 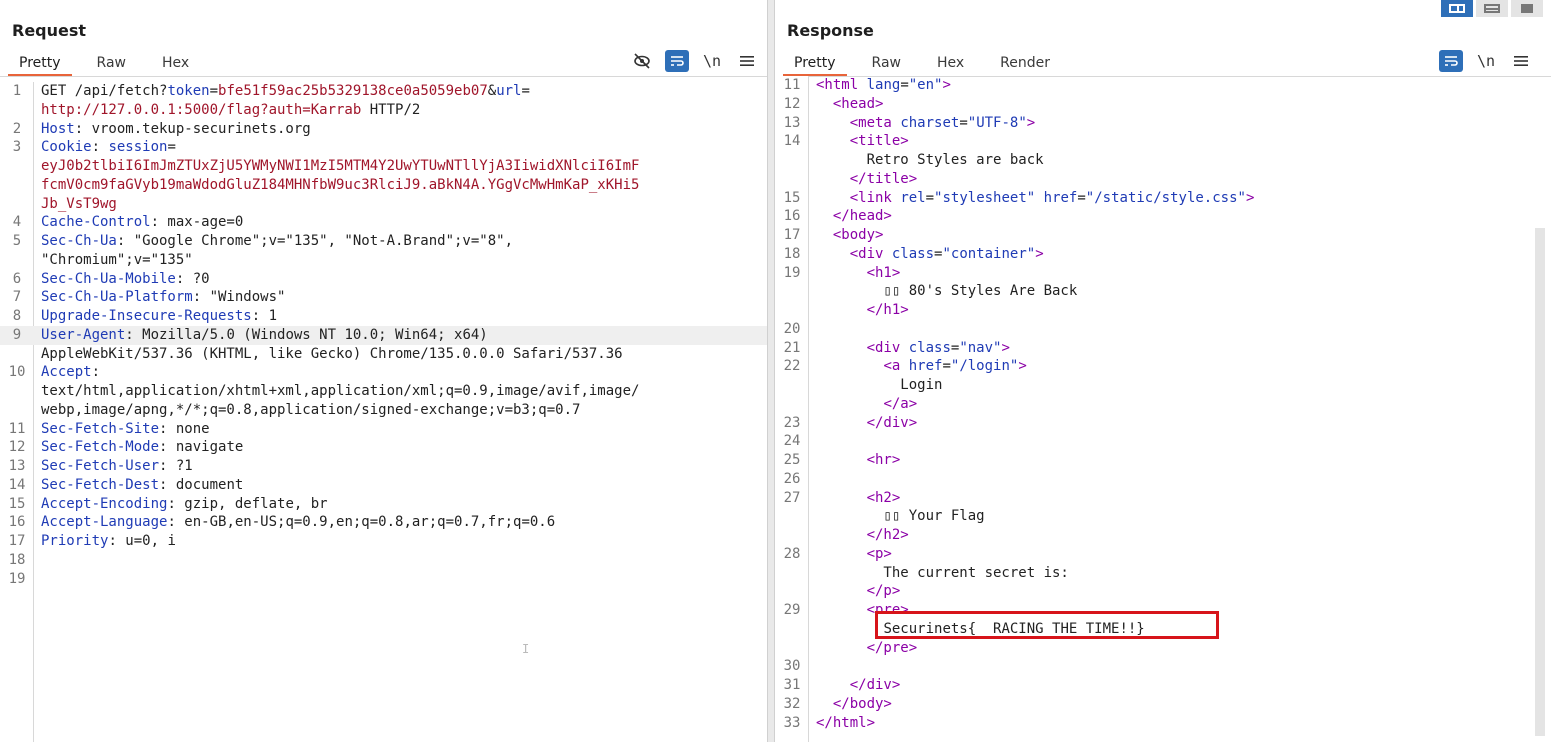 I want to click on layout-switcher, so click(x=1490, y=8).